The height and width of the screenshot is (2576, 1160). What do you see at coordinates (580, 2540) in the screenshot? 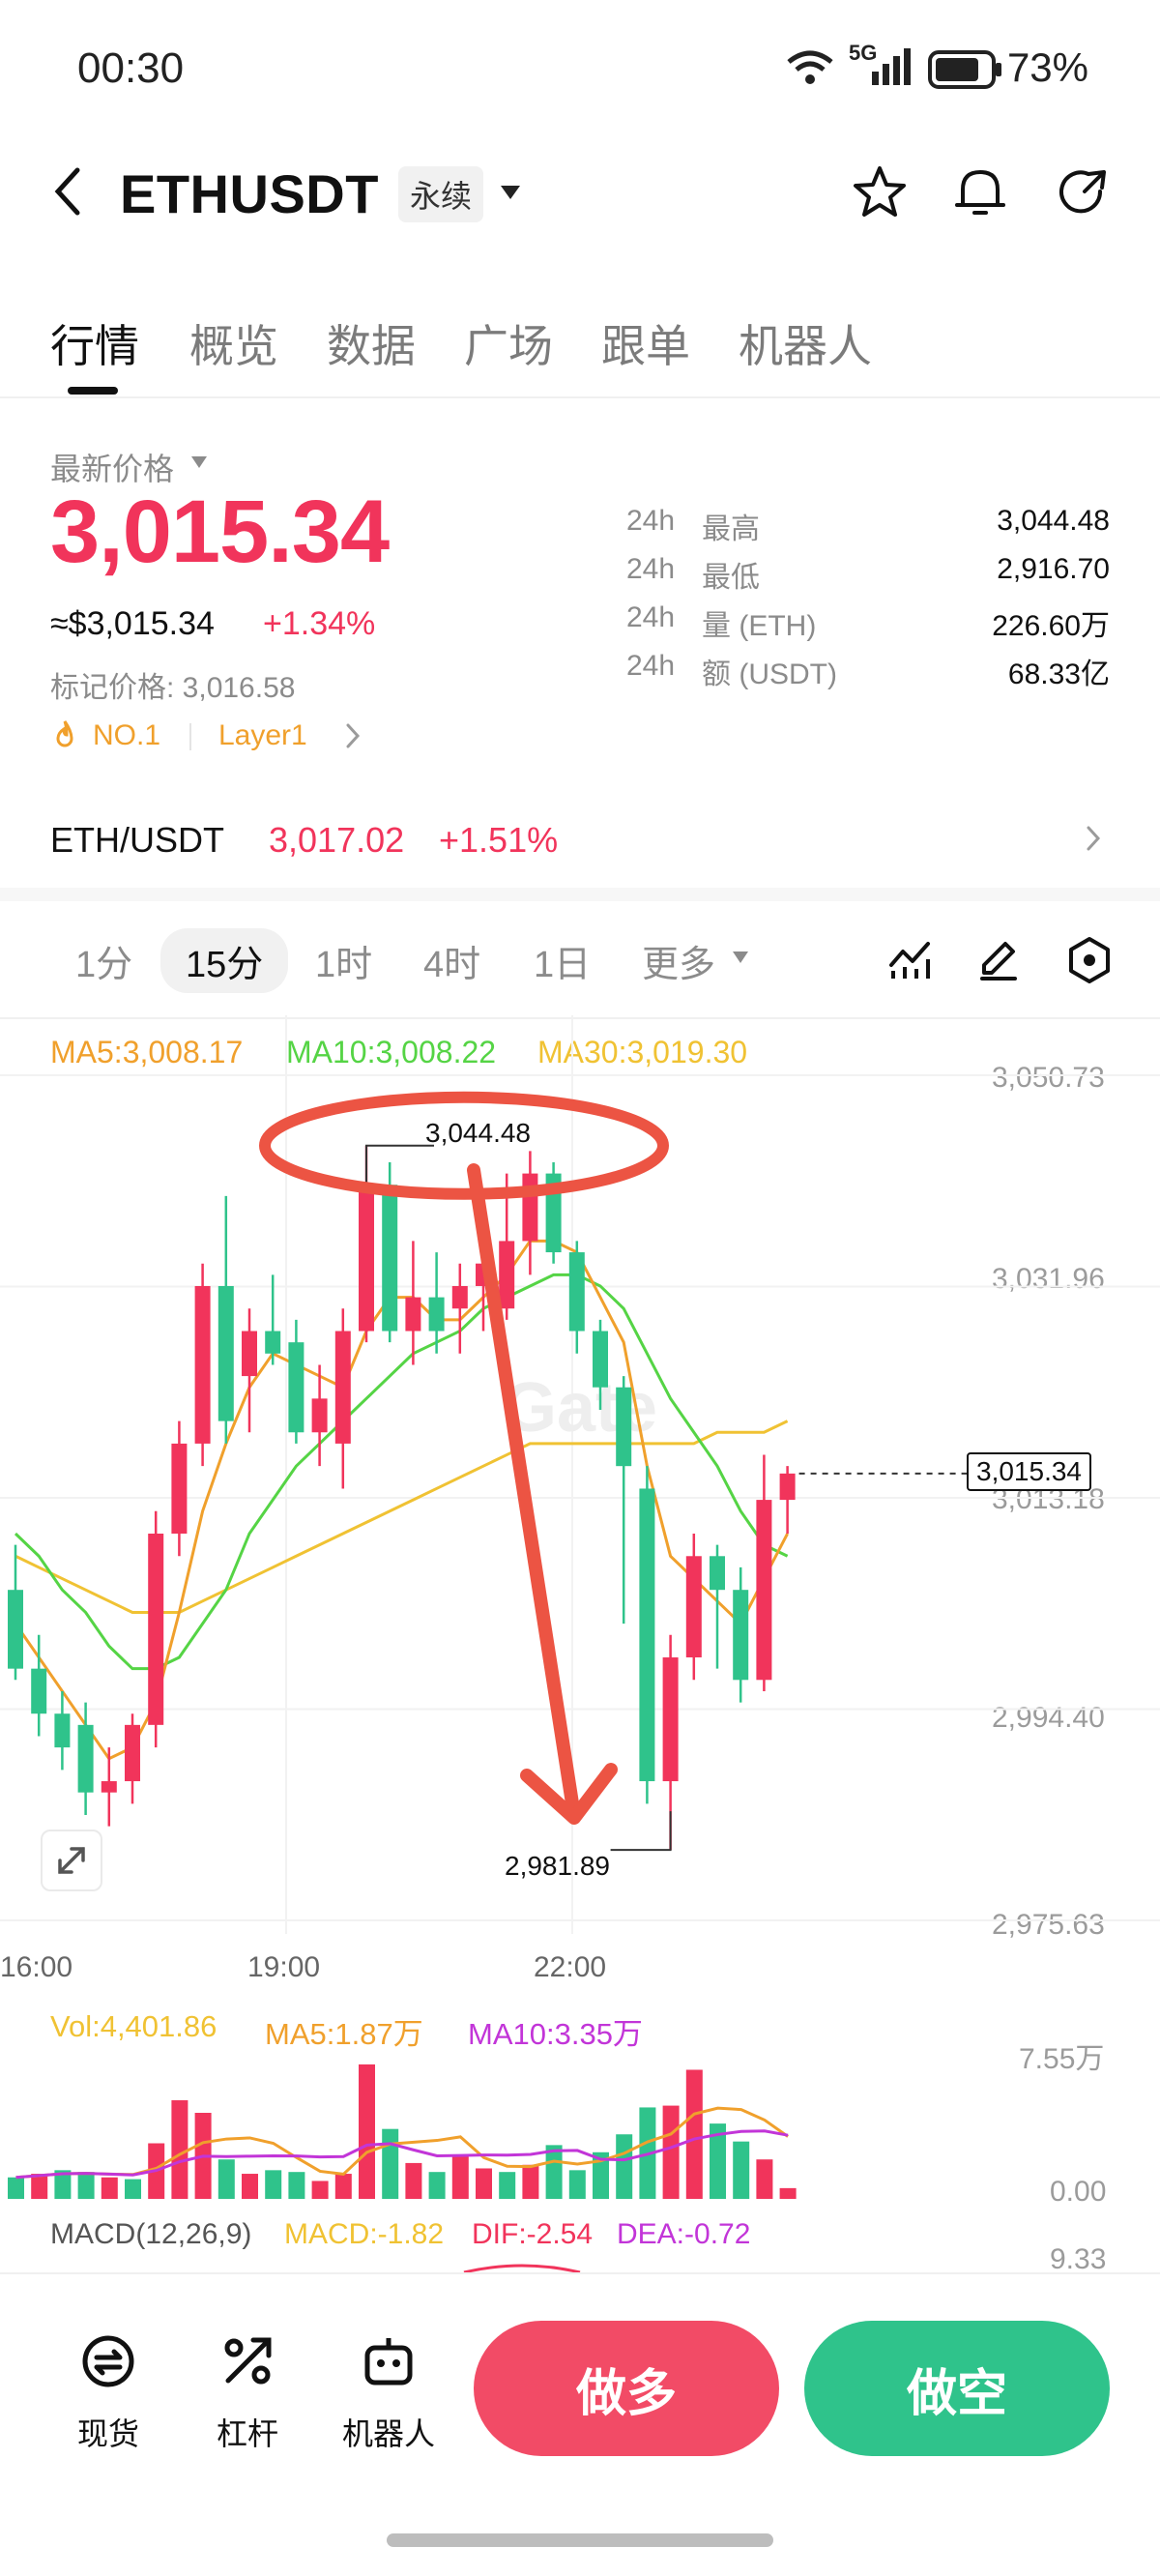
I see `home-indicator` at bounding box center [580, 2540].